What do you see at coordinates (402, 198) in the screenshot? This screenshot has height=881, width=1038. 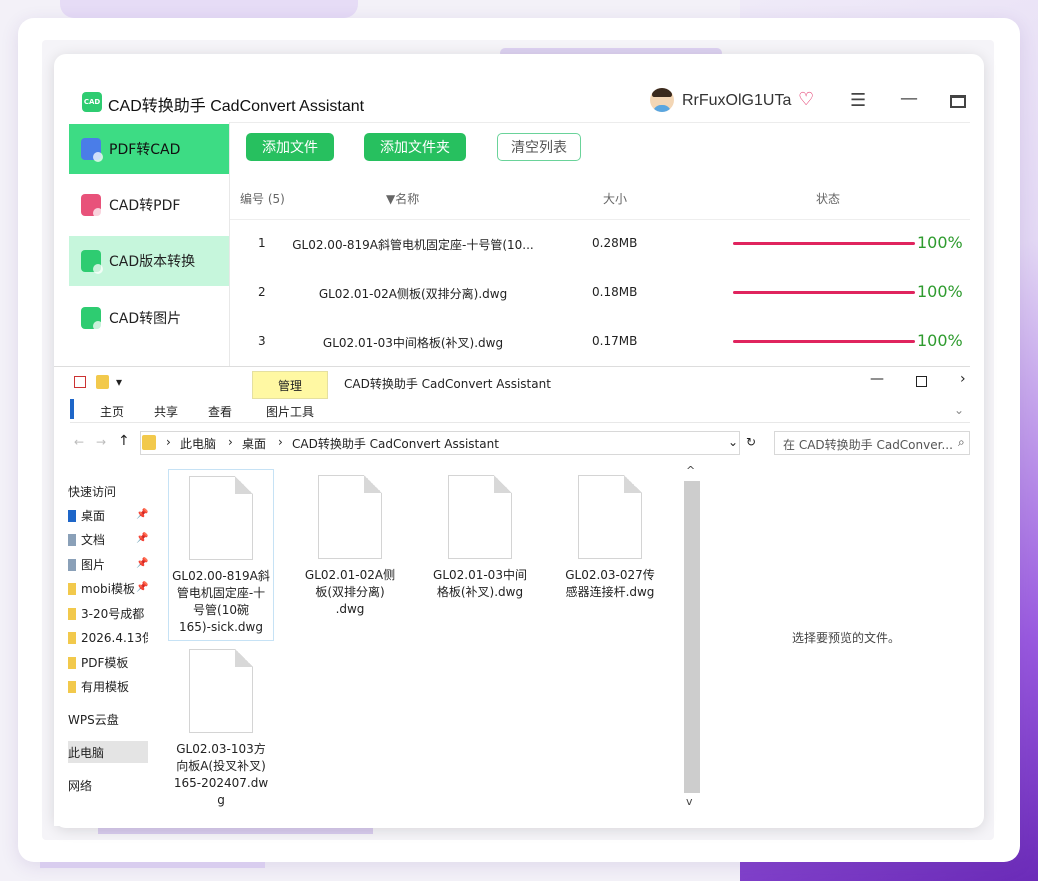 I see `column-header-name: ▼名称` at bounding box center [402, 198].